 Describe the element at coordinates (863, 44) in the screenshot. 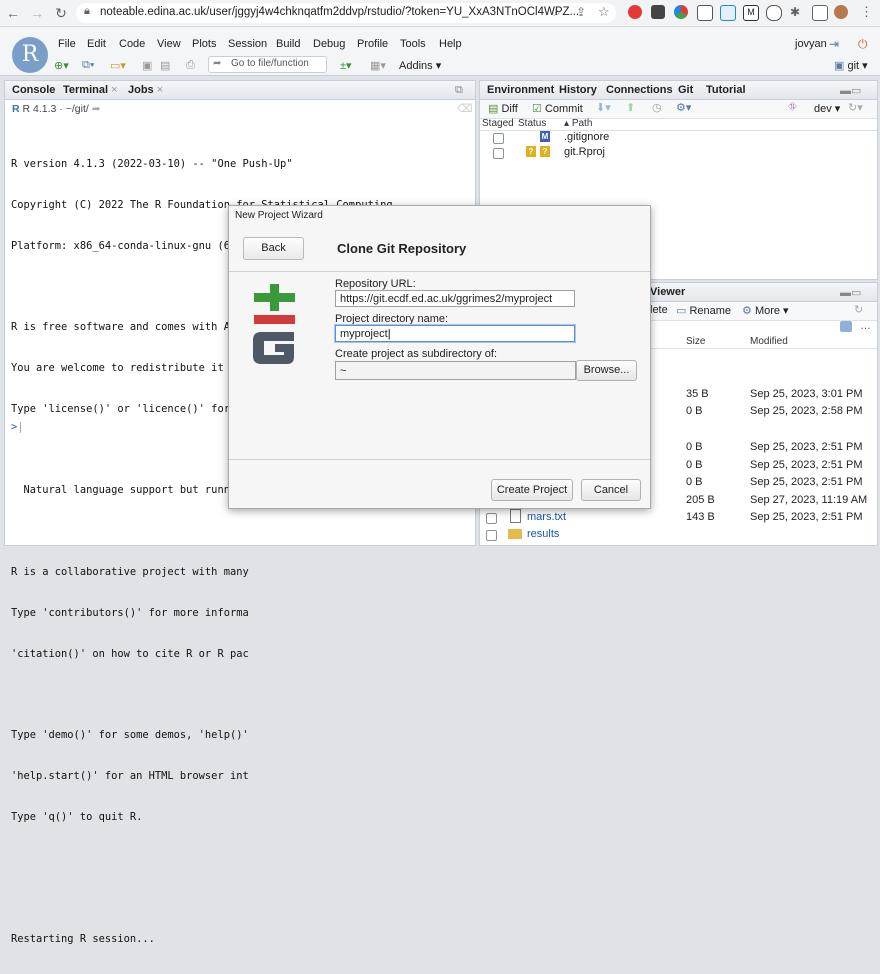

I see `power-icon: ⏻` at that location.